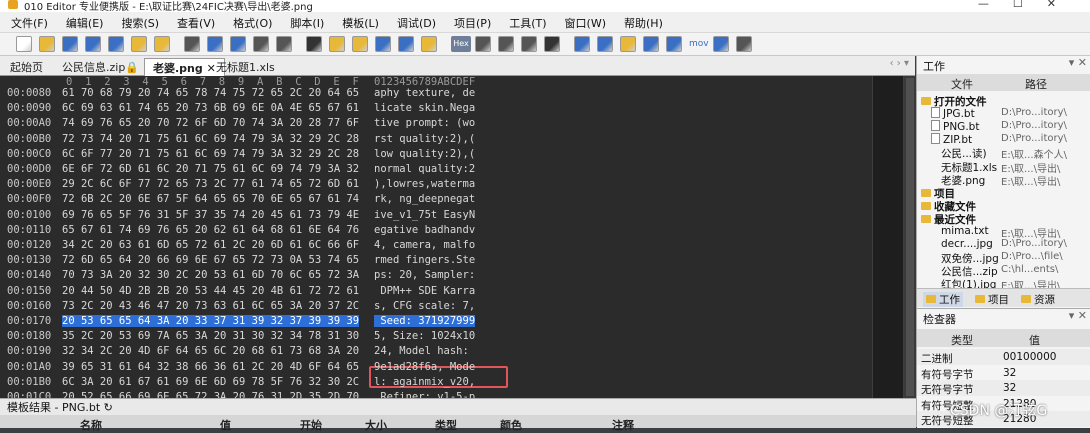  What do you see at coordinates (424, 275) in the screenshot?
I see `ascii-row: ps: 20, Sampler:` at bounding box center [424, 275].